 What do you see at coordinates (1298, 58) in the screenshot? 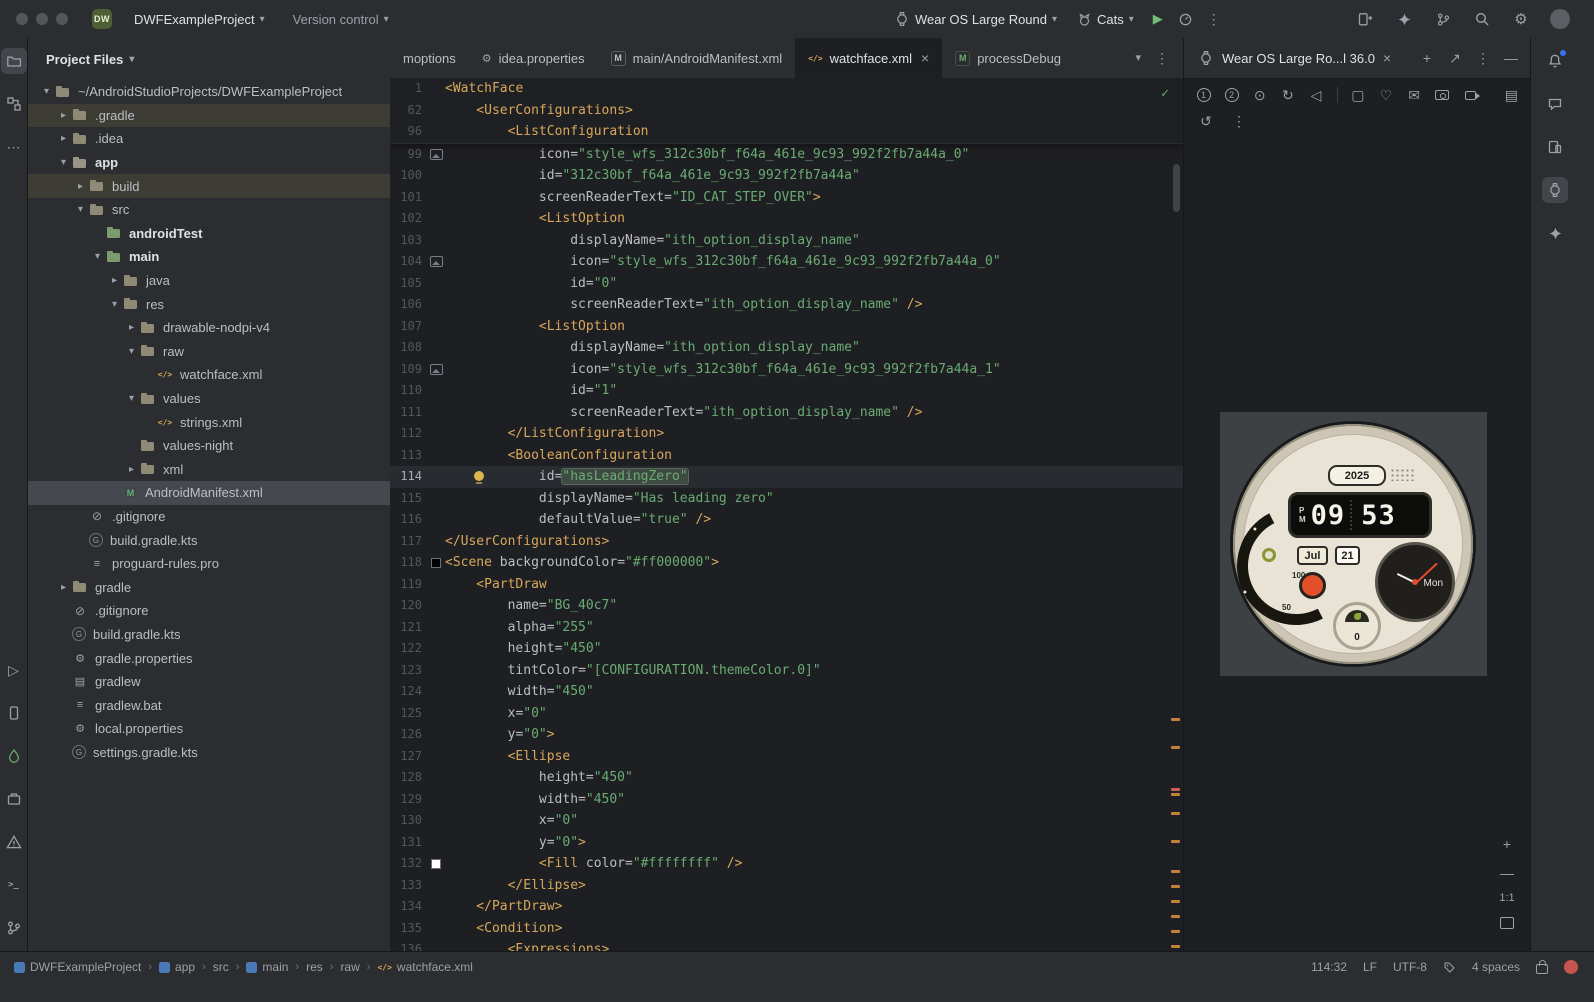
I see `device-tab-title: Wear OS Large Ro...l 36.0` at bounding box center [1298, 58].